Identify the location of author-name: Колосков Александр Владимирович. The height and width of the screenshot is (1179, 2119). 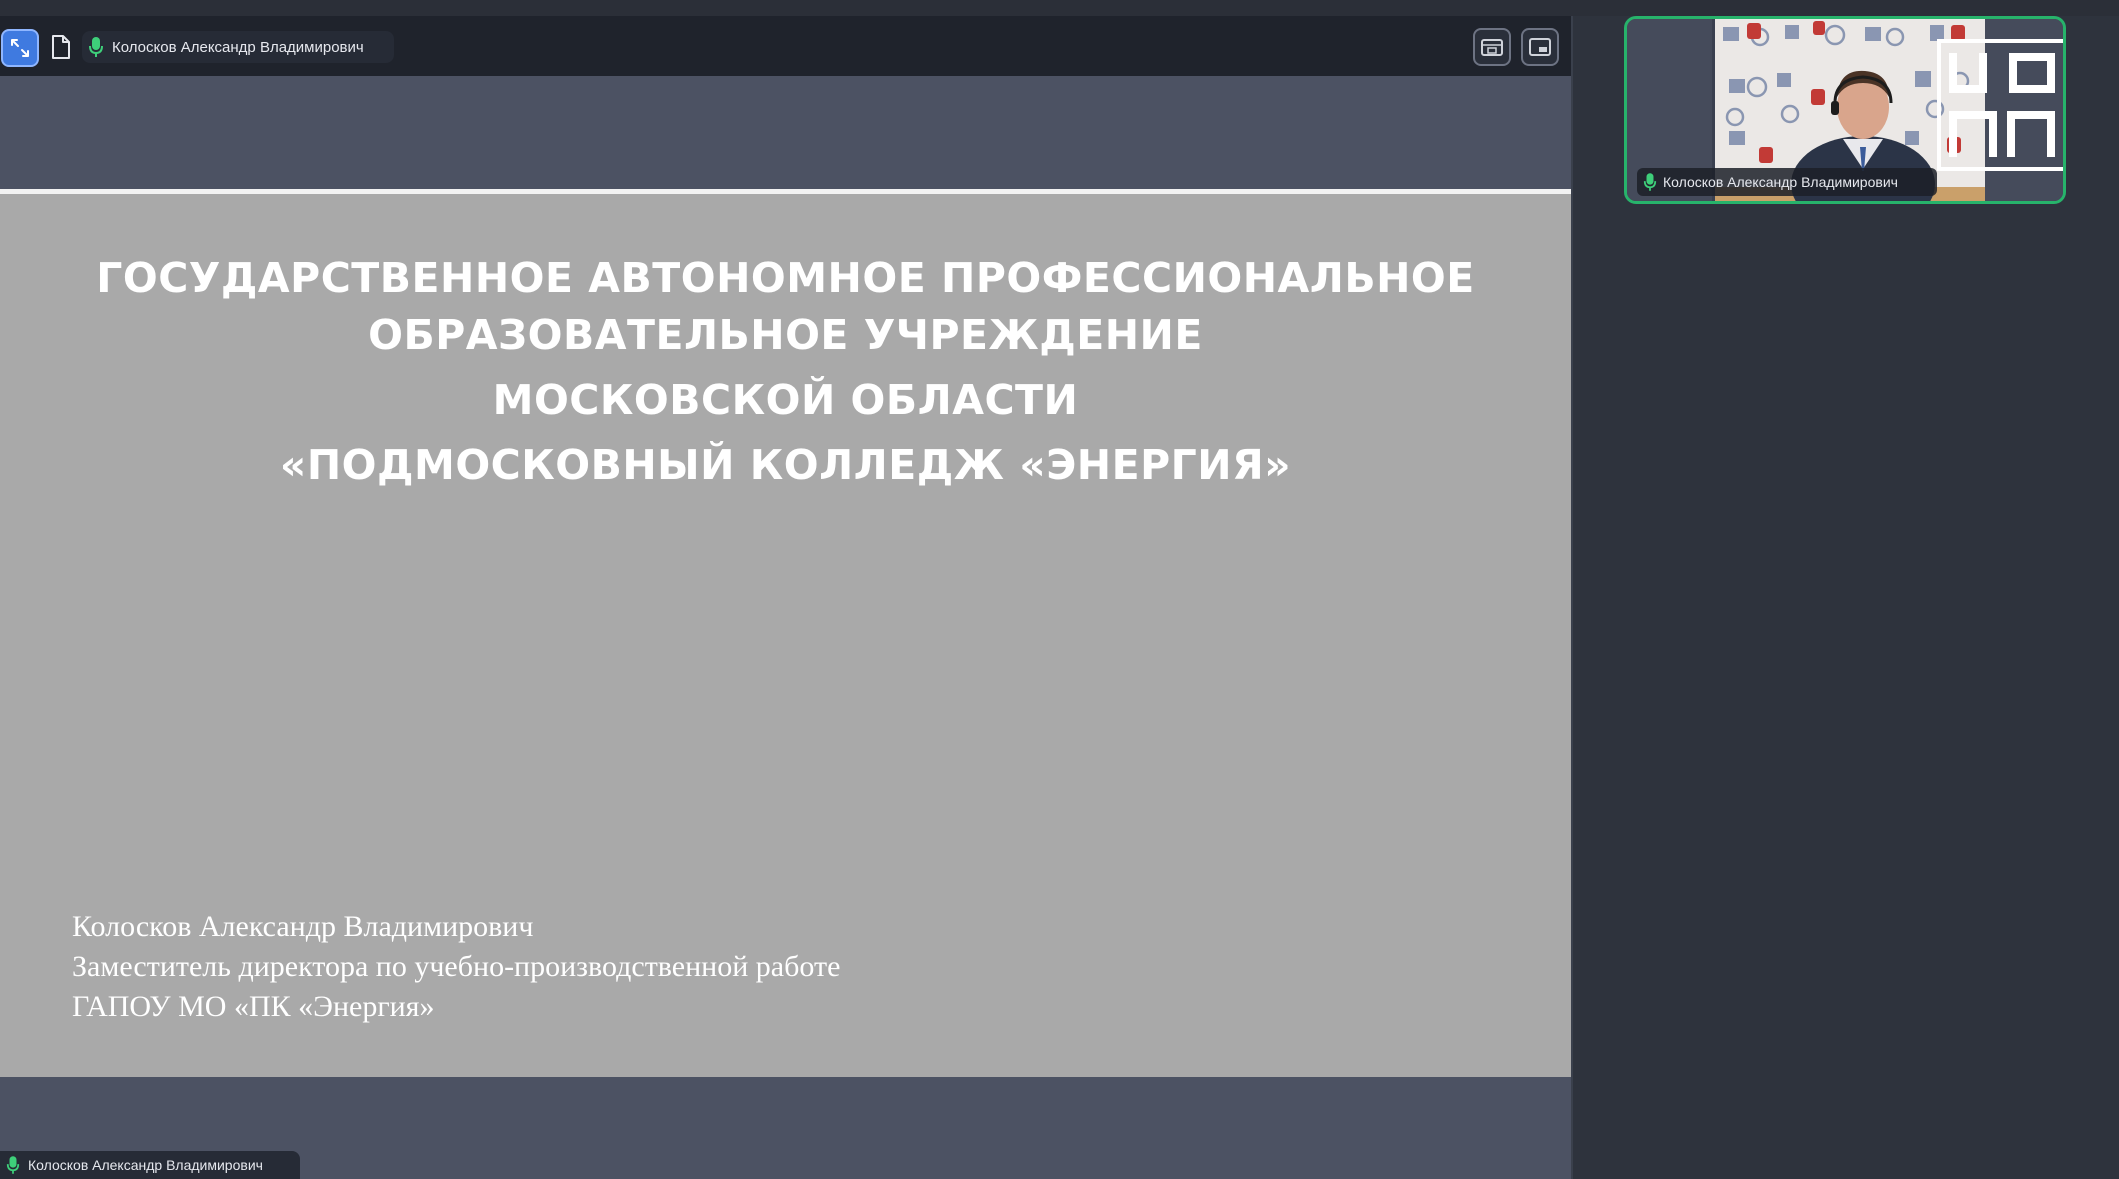
(303, 926).